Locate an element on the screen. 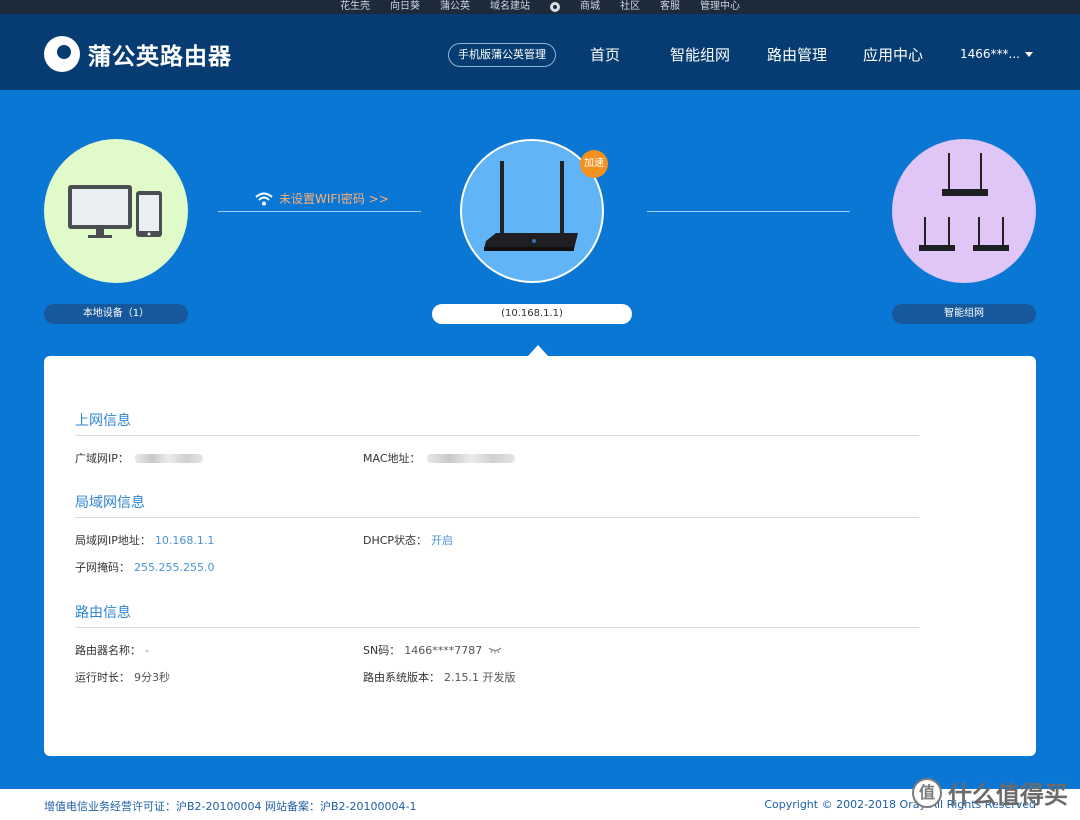 Image resolution: width=1080 pixels, height=820 pixels. mac-label: MAC地址： is located at coordinates (392, 458).